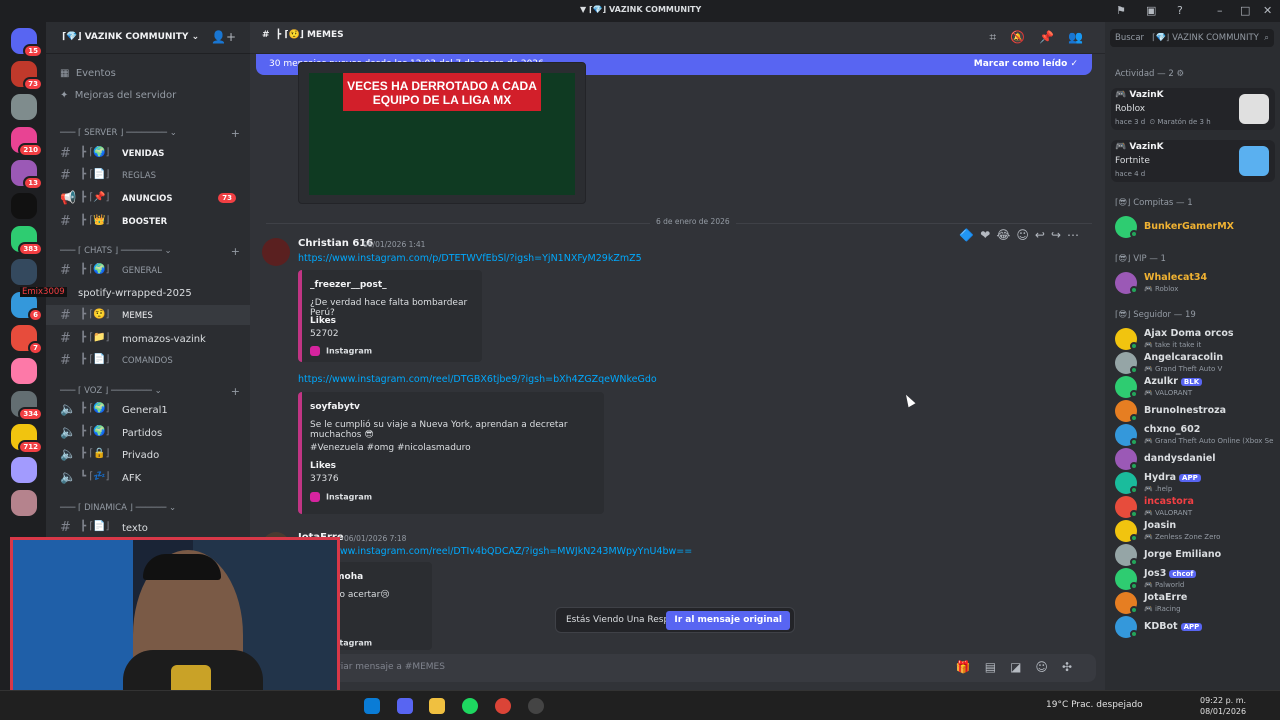  I want to click on voice-general1: 🔈 ┣ ⌈🌍⌋ General1, so click(153, 411).